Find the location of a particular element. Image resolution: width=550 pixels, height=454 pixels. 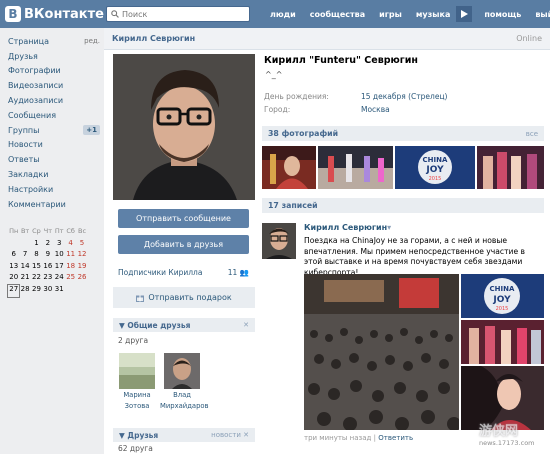

watermark: 游侠网 news.17173.com is located at coordinates (514, 437).